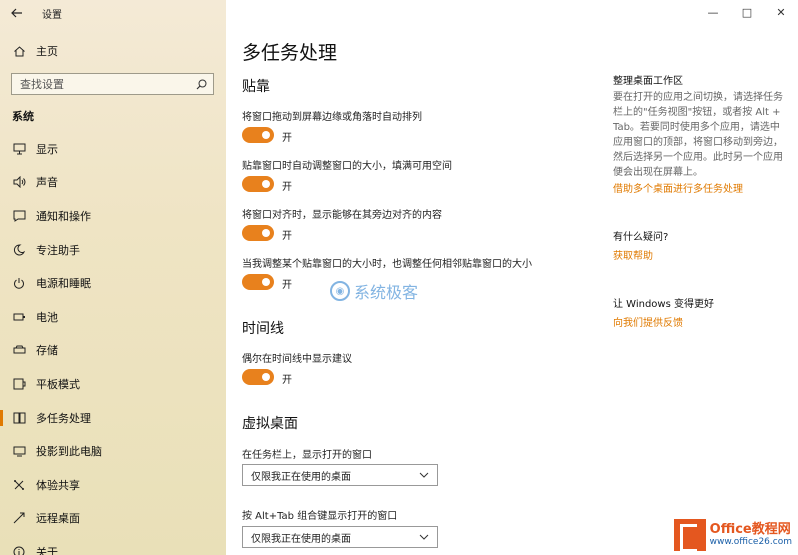 Image resolution: width=798 pixels, height=555 pixels. I want to click on snap-adjacent-resize-toggle, so click(258, 282).